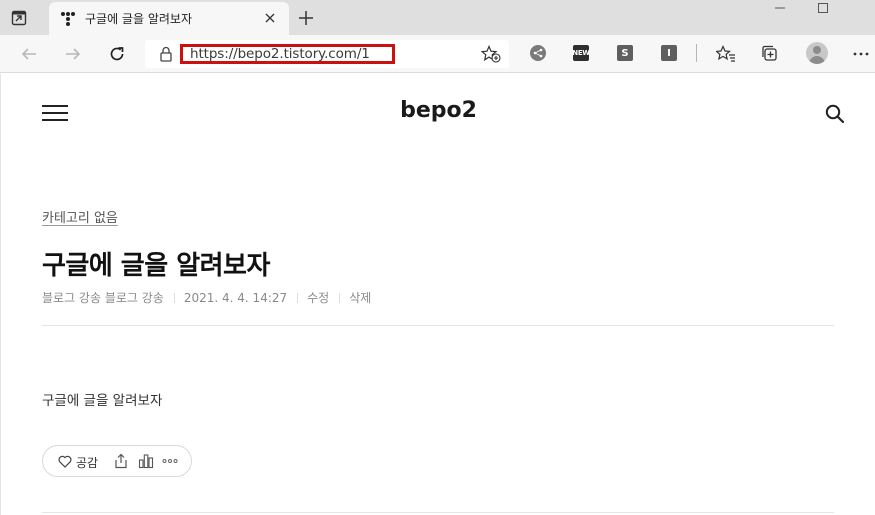  What do you see at coordinates (318, 297) in the screenshot?
I see `edit-link: 수정` at bounding box center [318, 297].